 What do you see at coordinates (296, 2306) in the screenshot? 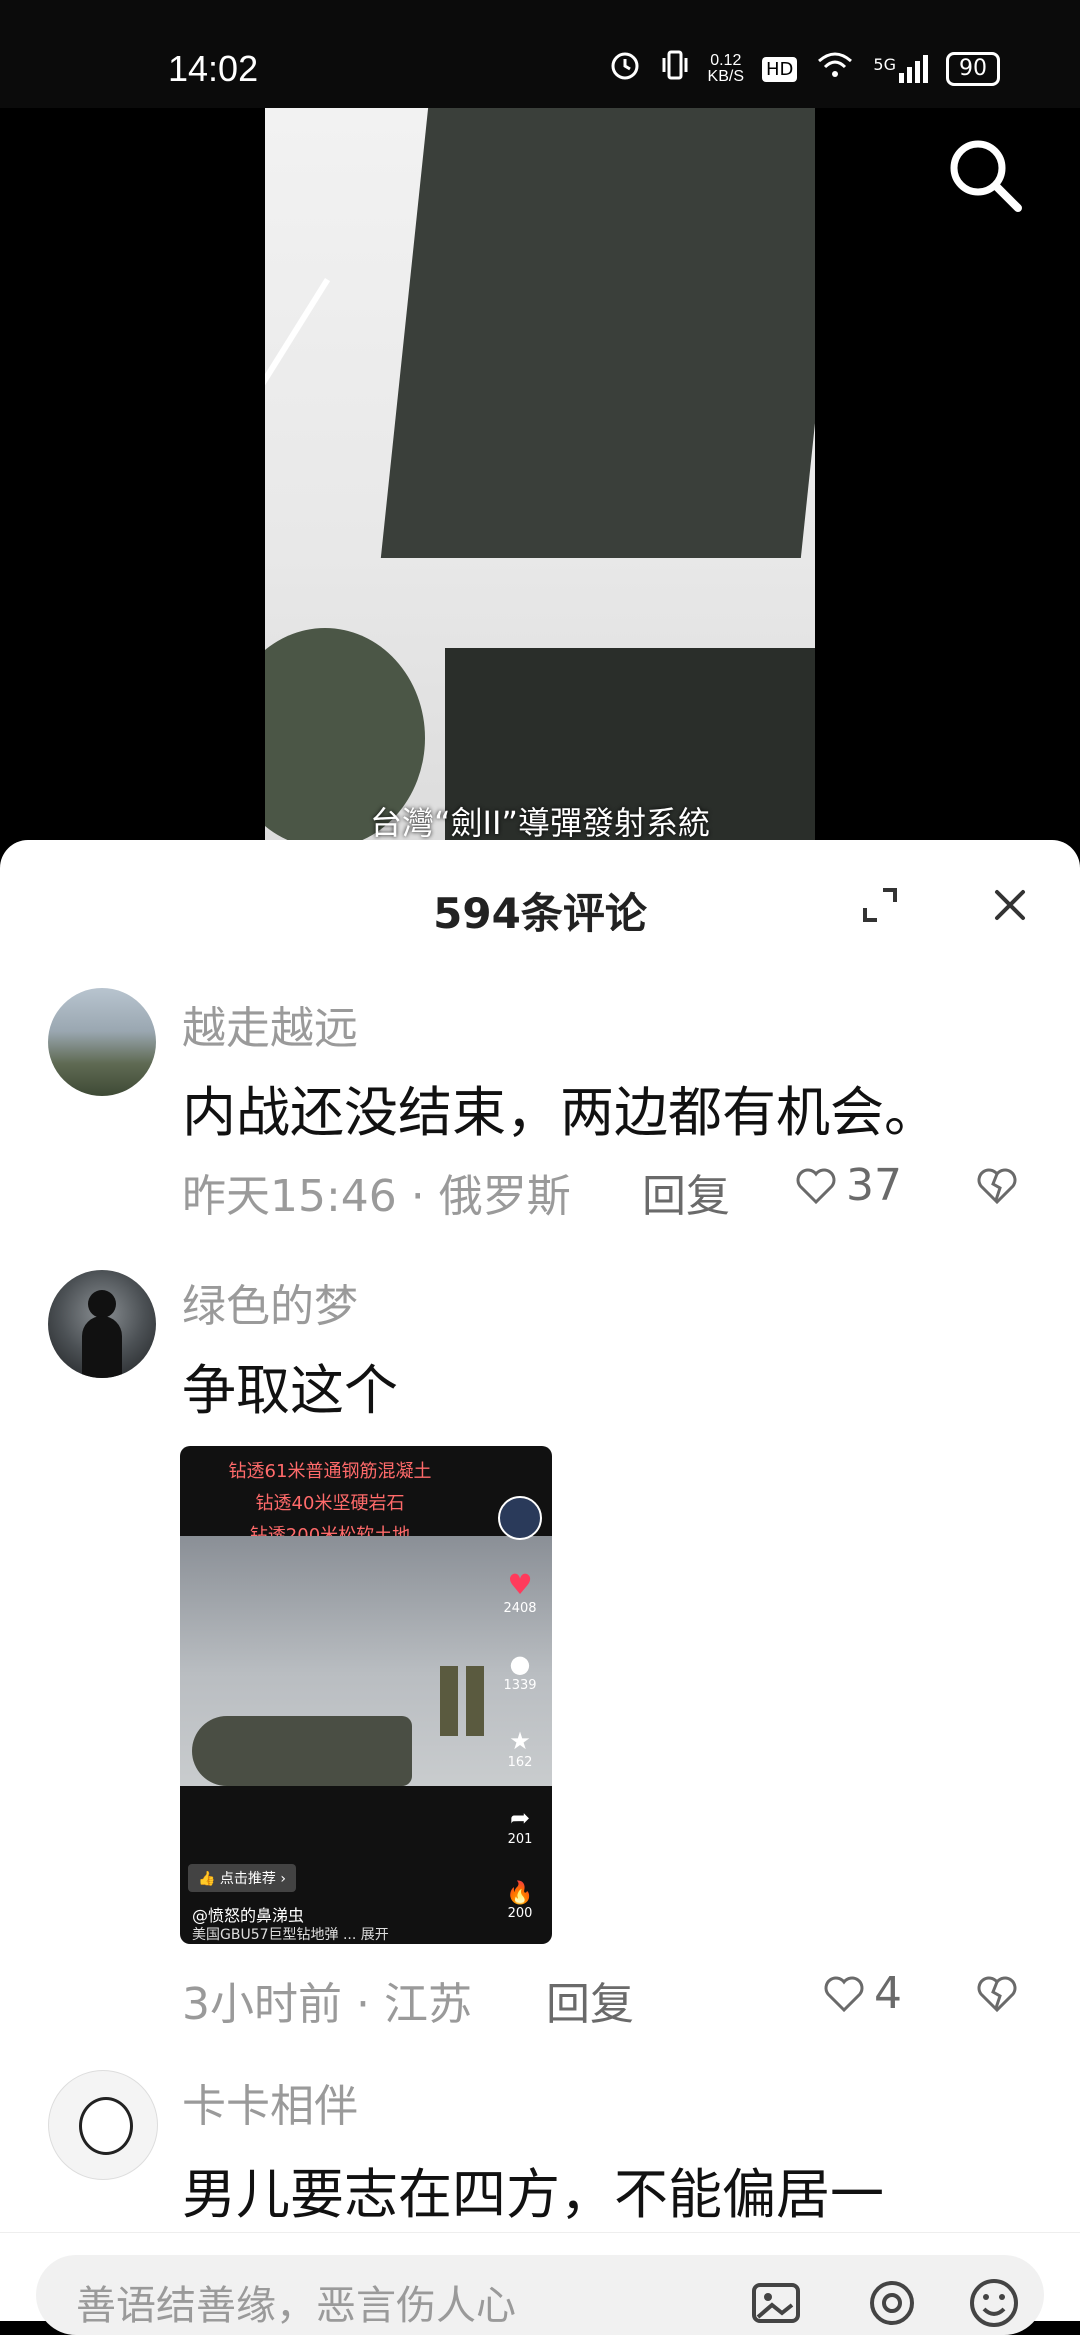
I see `input-placeholder: 善语结善缘，恶言伤人心` at bounding box center [296, 2306].